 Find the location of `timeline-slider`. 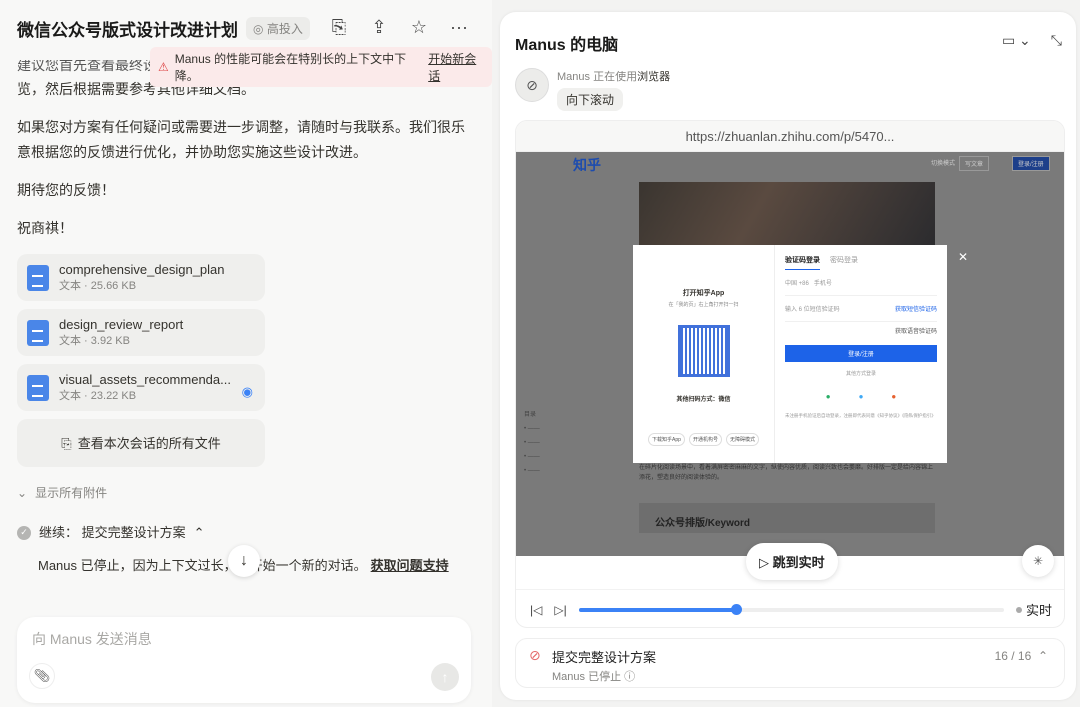

timeline-slider is located at coordinates (791, 609).